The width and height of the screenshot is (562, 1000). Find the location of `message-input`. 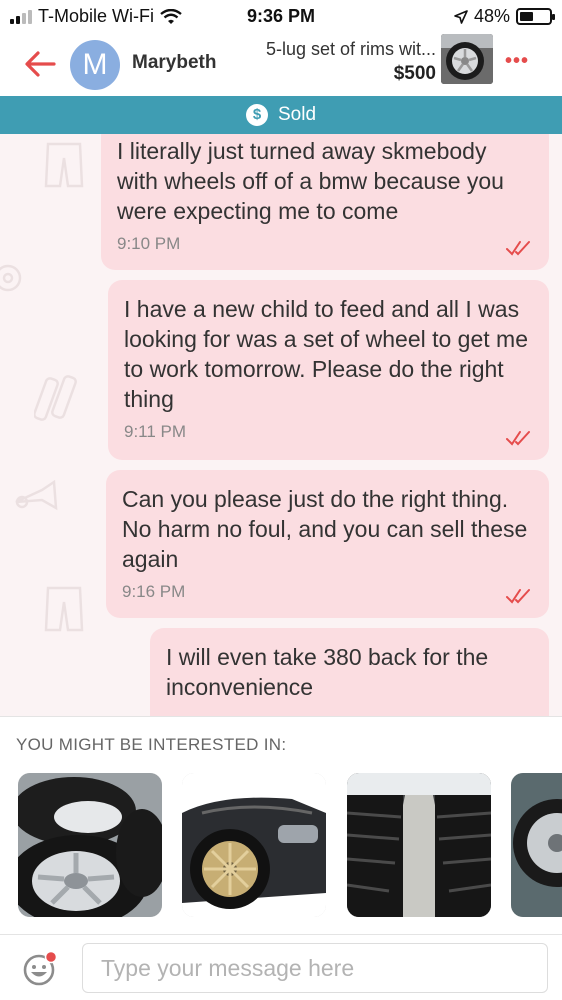

message-input is located at coordinates (315, 968).